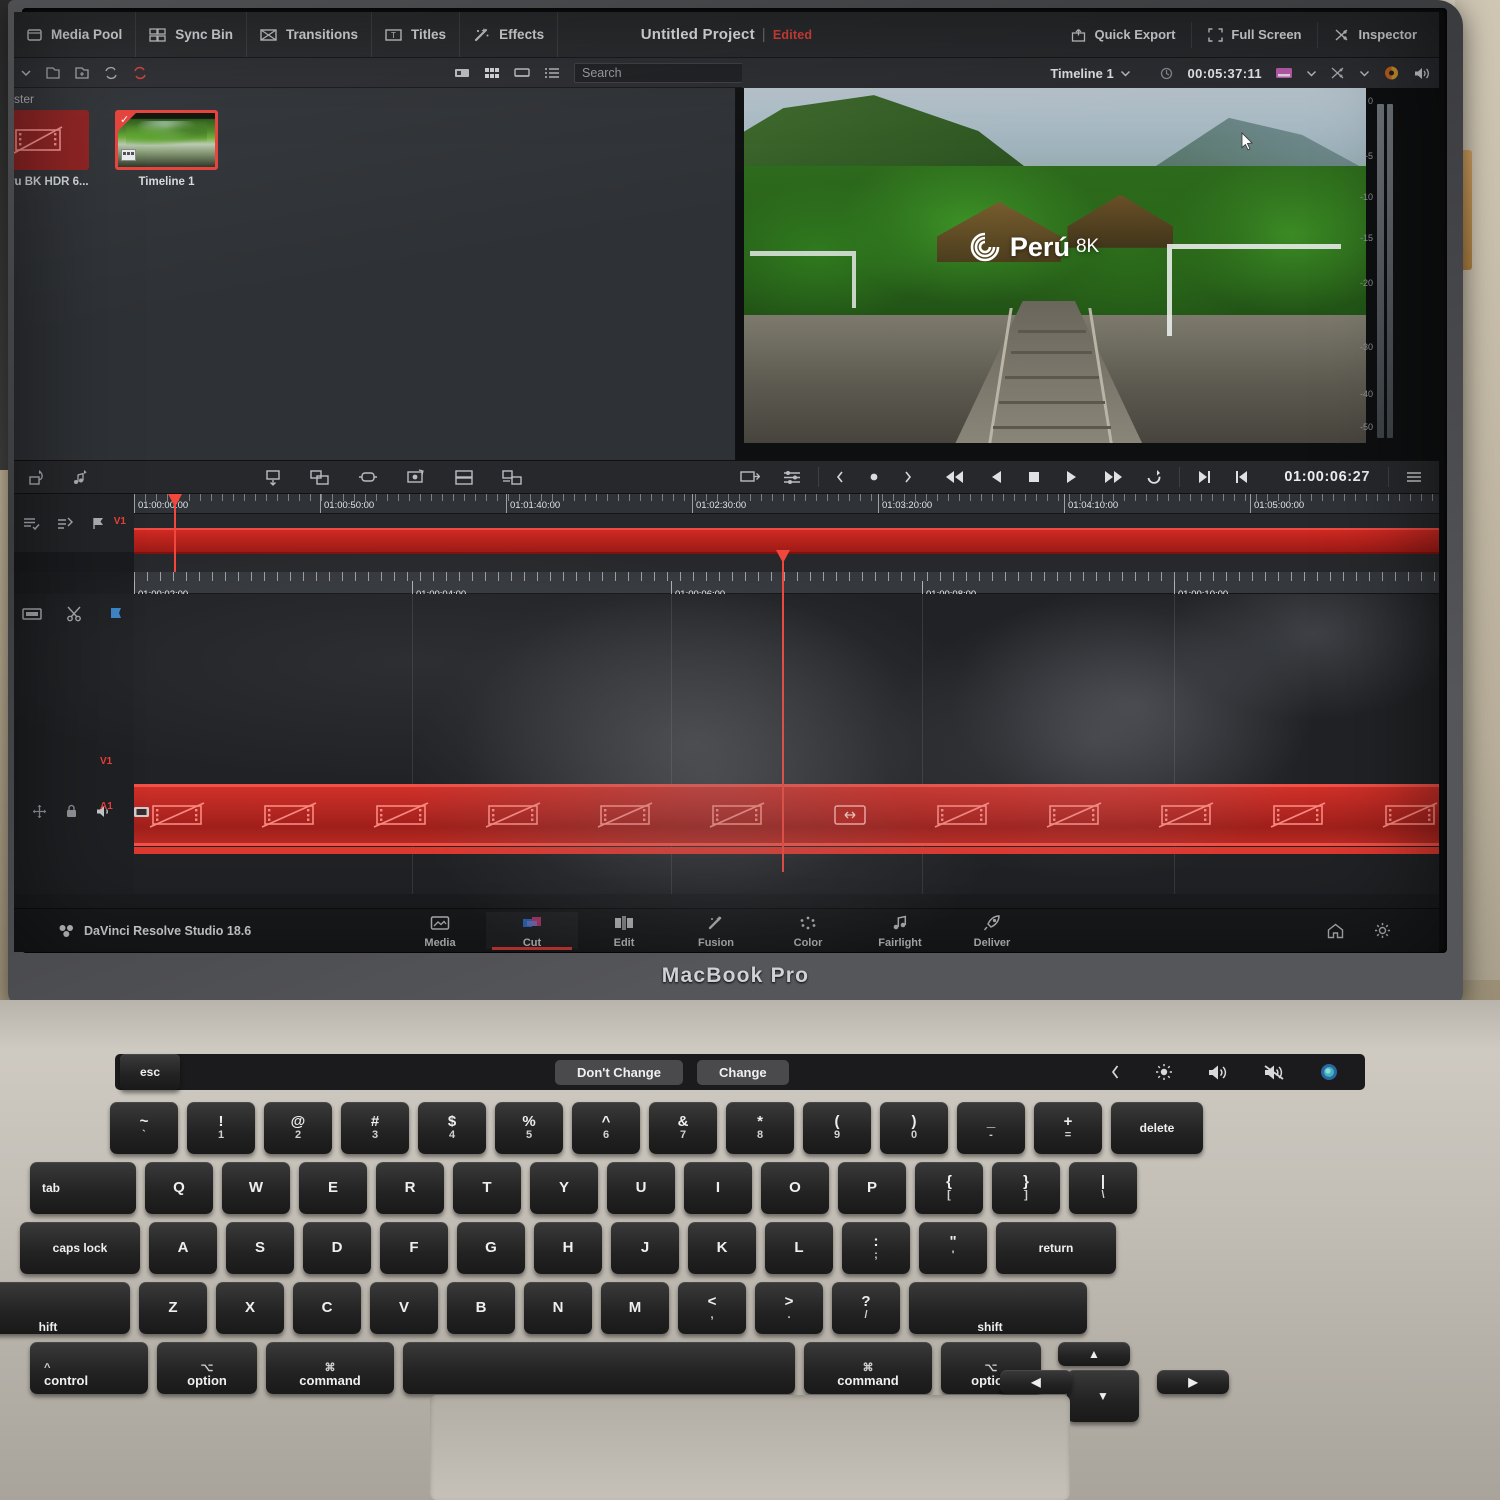 This screenshot has width=1500, height=1500. I want to click on loop-icon, so click(1154, 477).